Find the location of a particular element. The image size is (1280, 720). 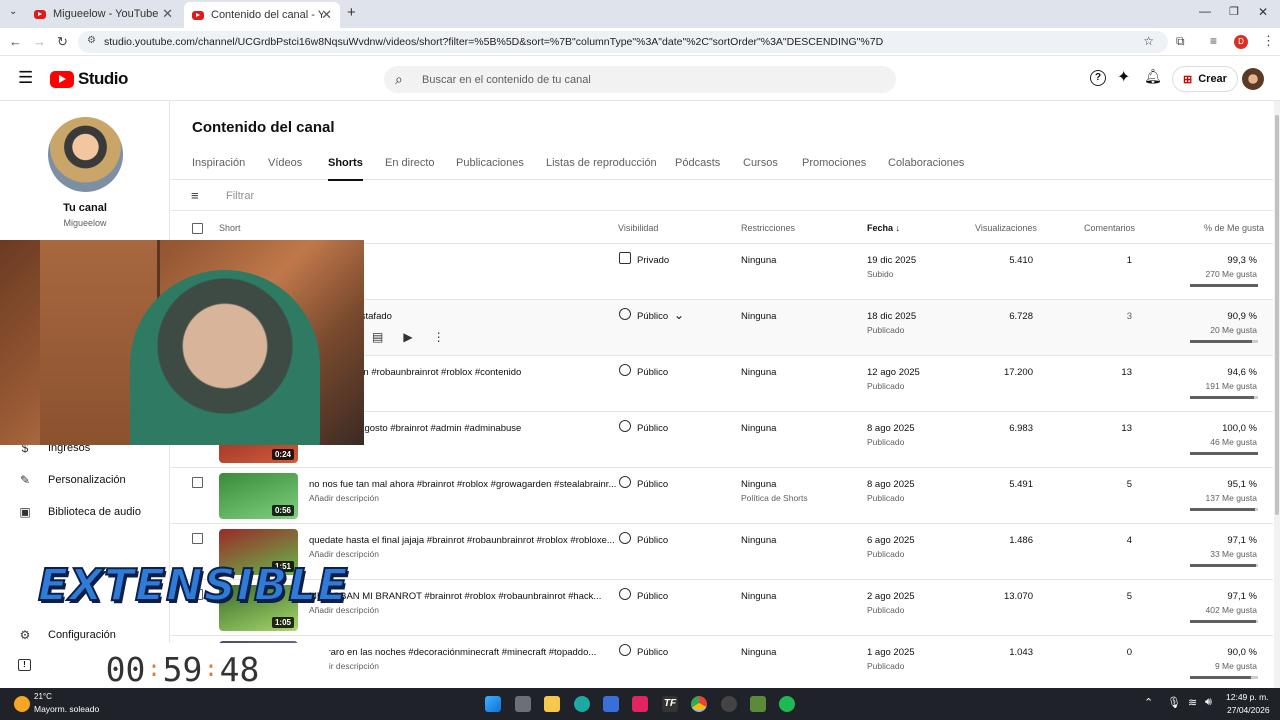

filter-bar: ≡ Filtrar is located at coordinates (722, 196).